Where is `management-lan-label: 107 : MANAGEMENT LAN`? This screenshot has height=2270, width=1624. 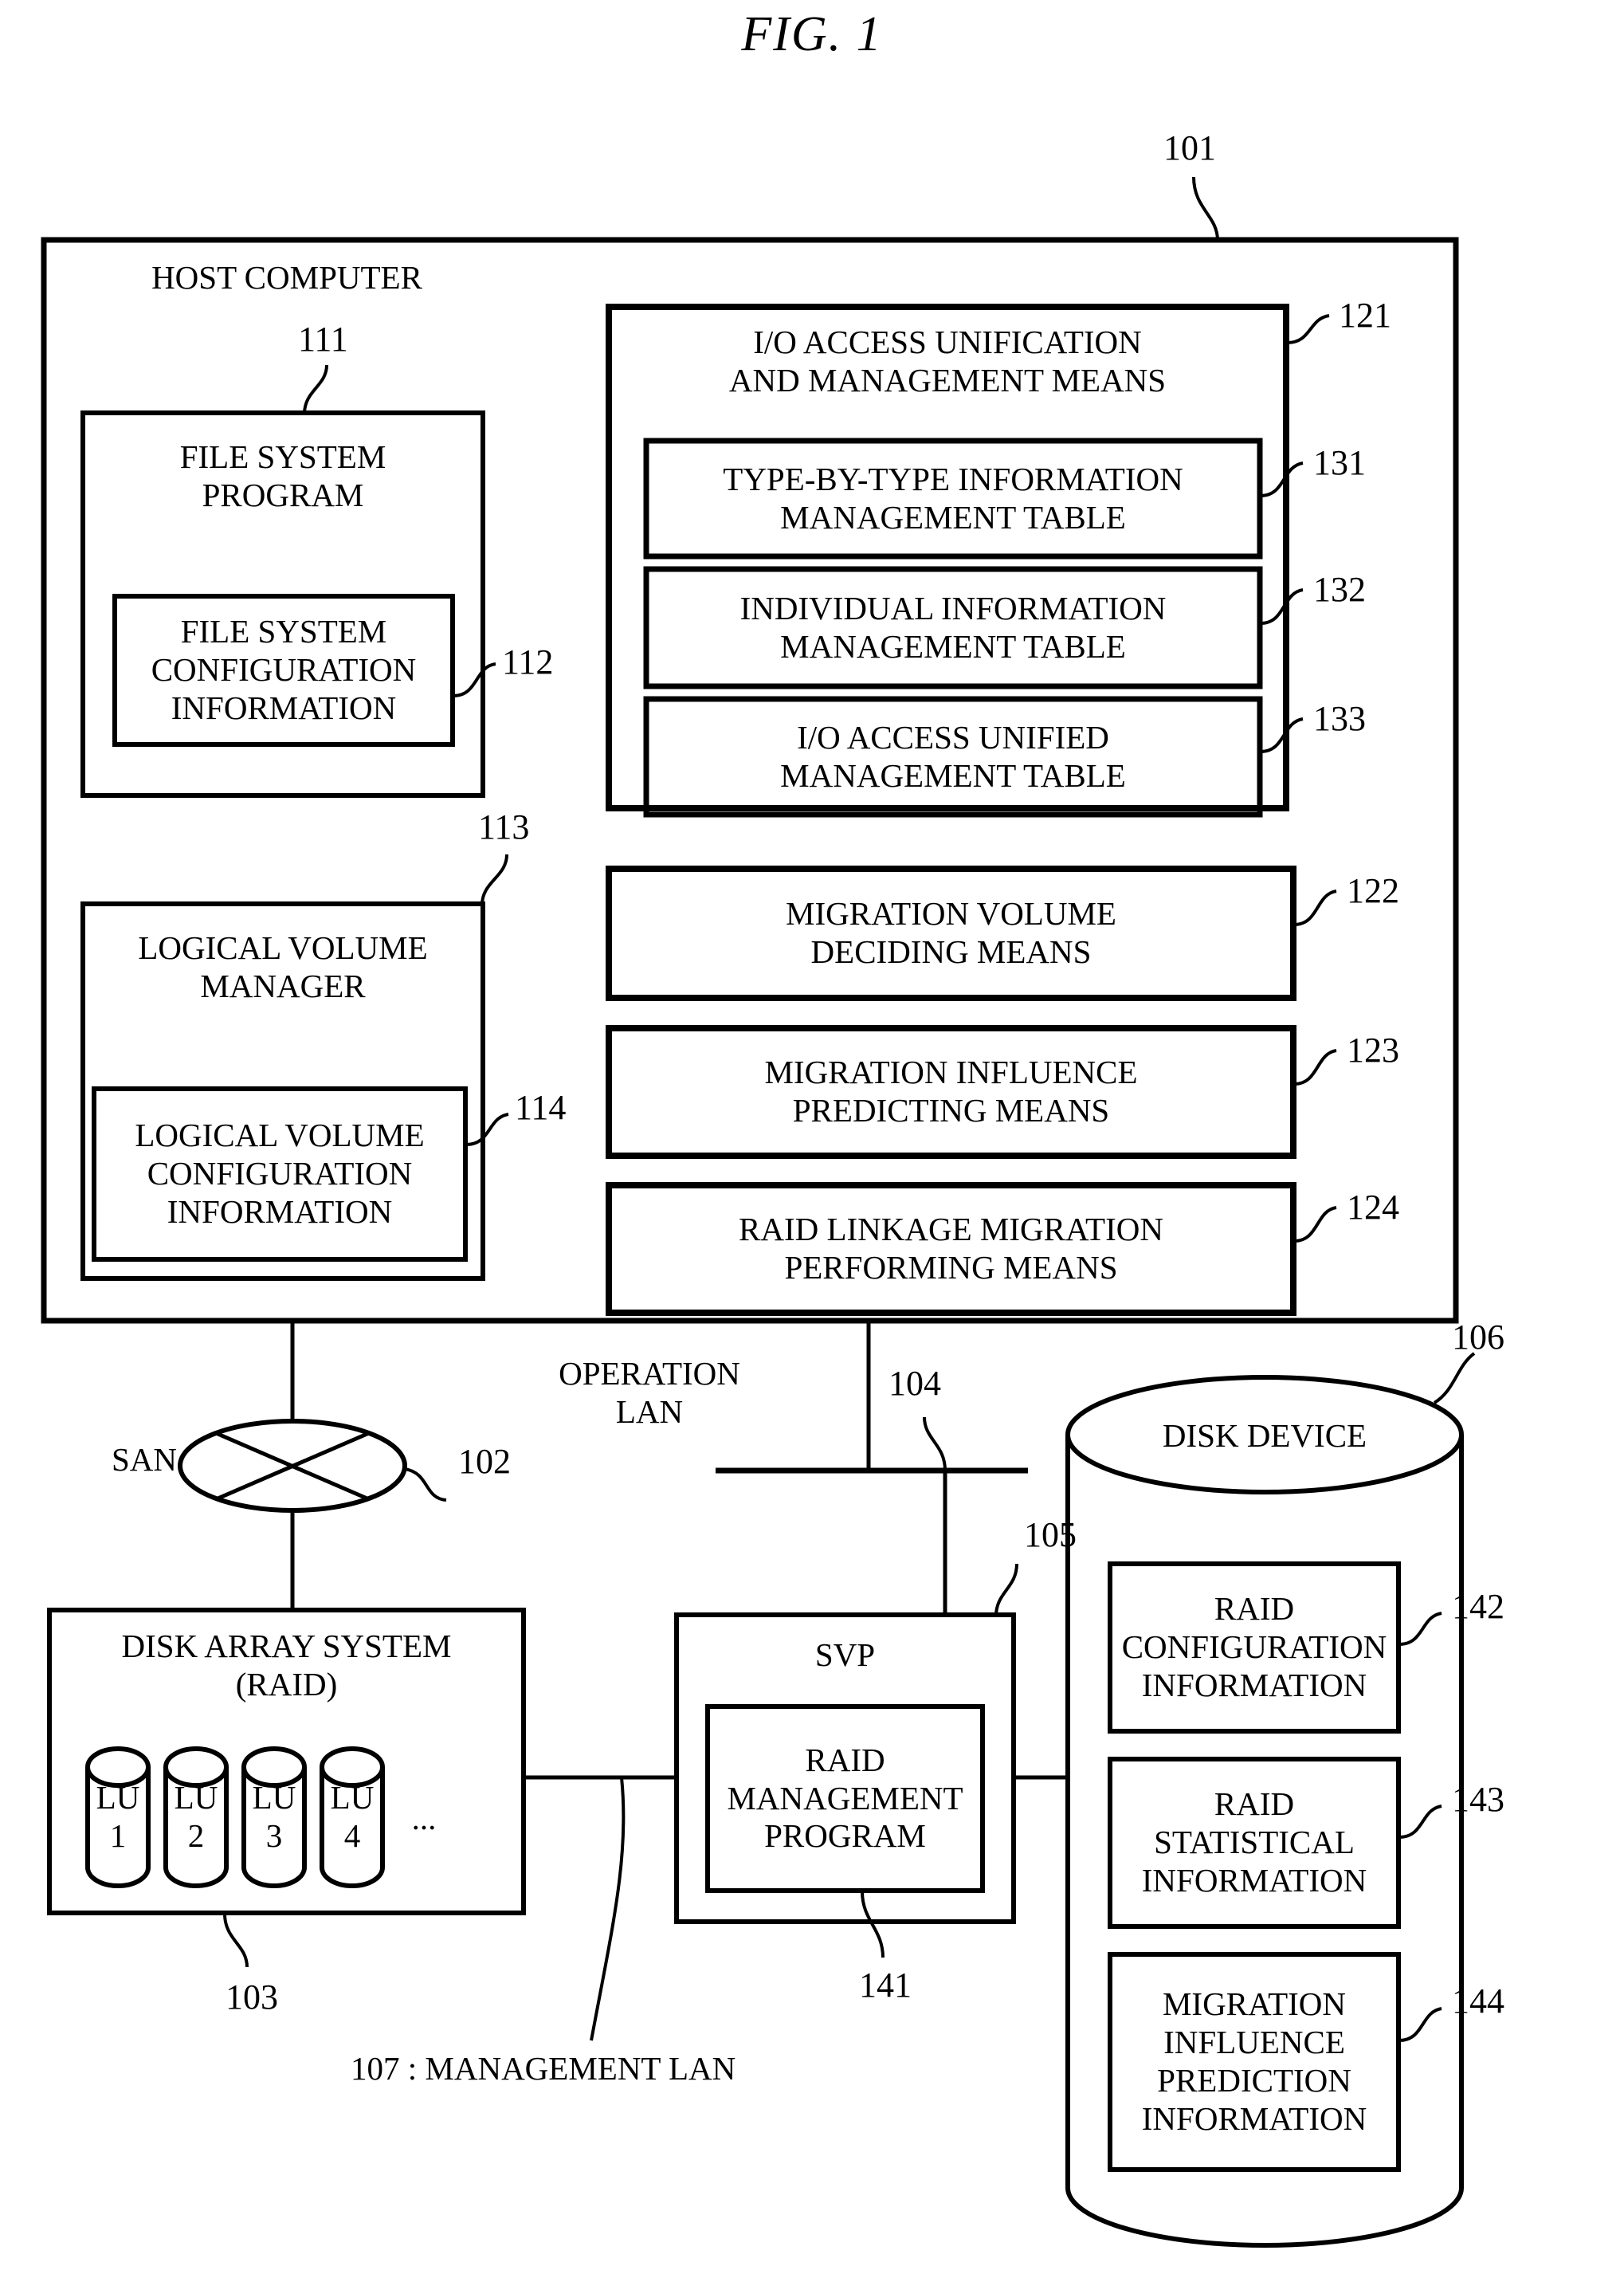
management-lan-label: 107 : MANAGEMENT LAN is located at coordinates (543, 2068).